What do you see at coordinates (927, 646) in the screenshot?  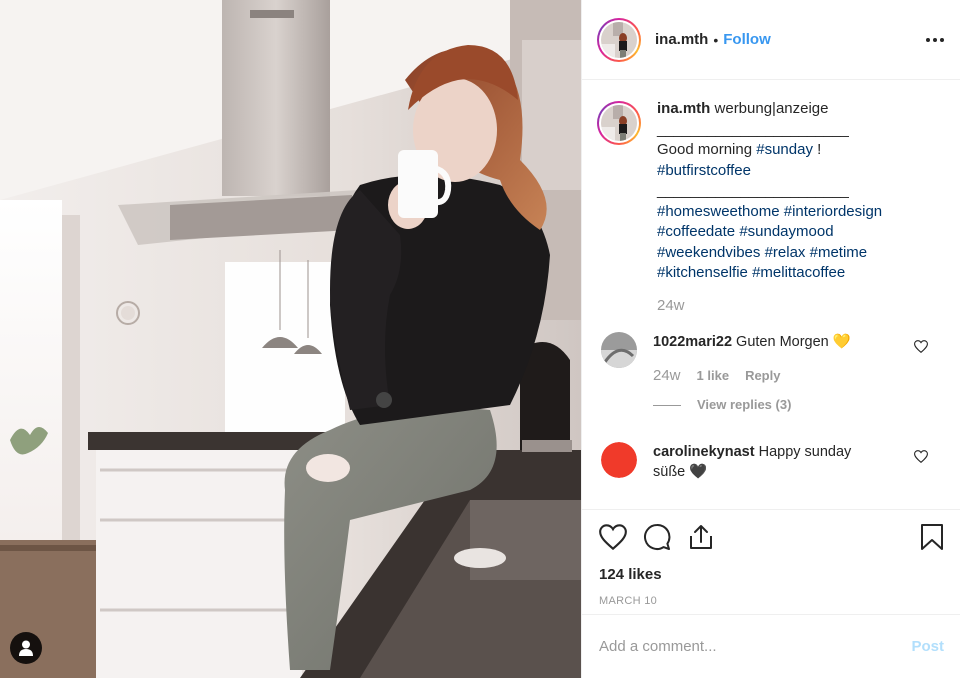 I see `post-comment-button: Post` at bounding box center [927, 646].